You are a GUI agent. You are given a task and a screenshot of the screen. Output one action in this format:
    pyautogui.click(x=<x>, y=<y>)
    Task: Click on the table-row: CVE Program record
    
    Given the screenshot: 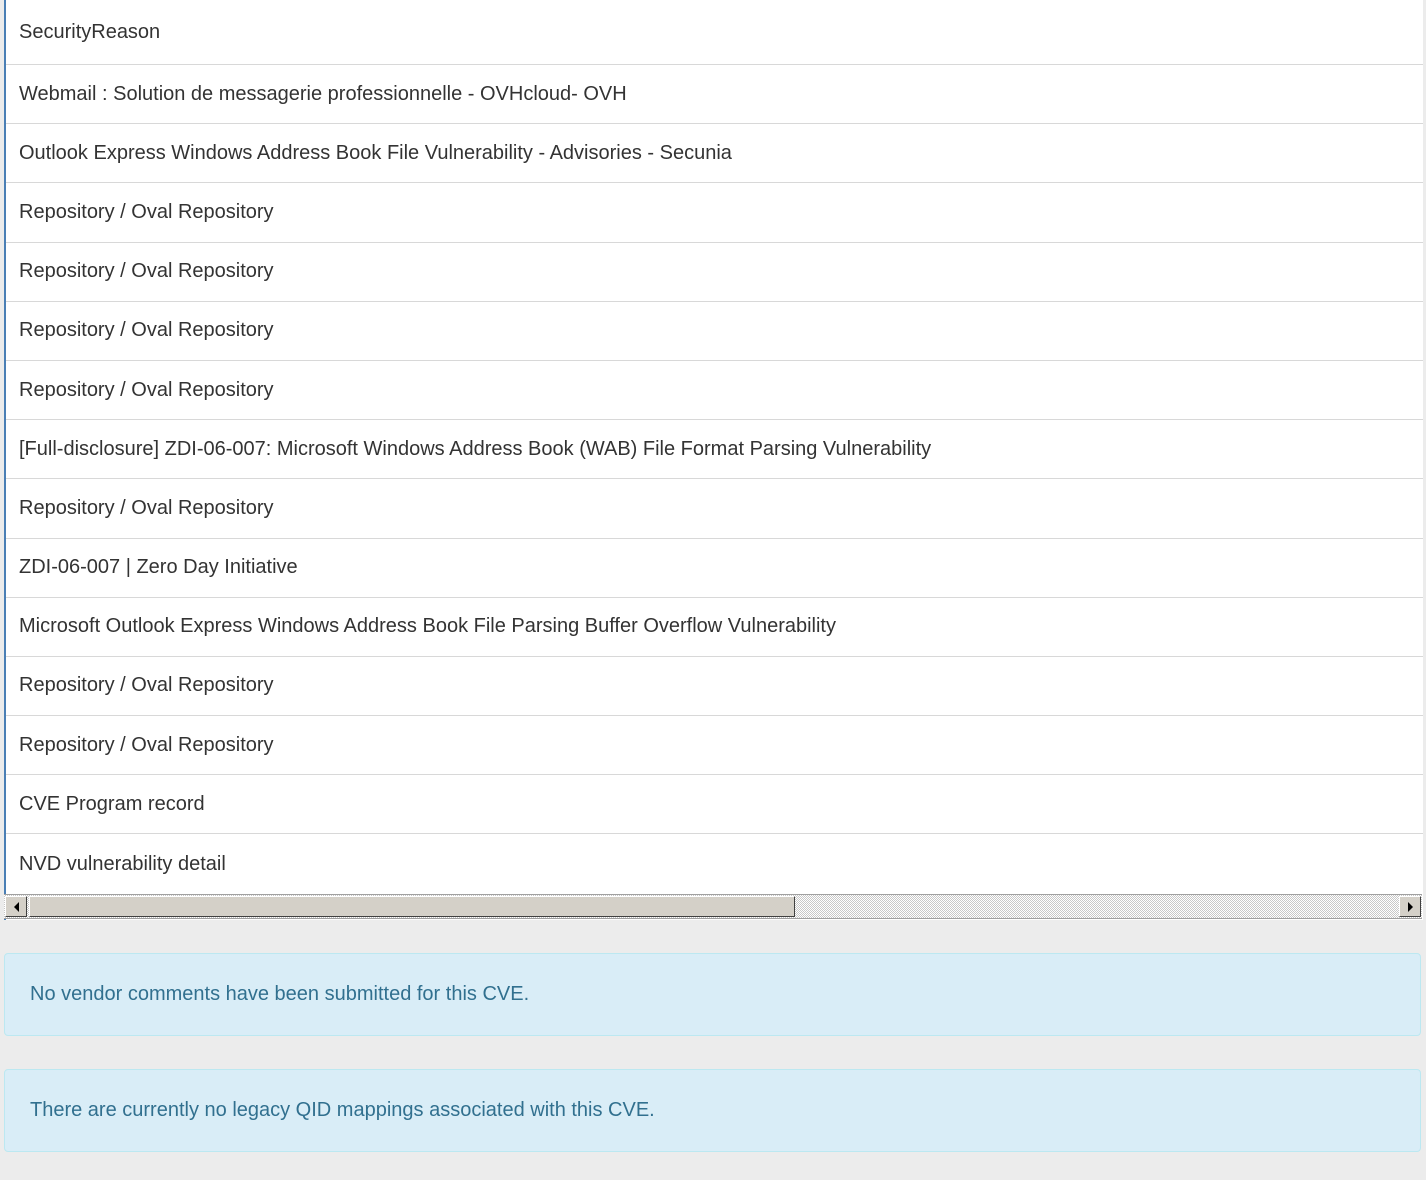 What is the action you would take?
    pyautogui.click(x=714, y=805)
    